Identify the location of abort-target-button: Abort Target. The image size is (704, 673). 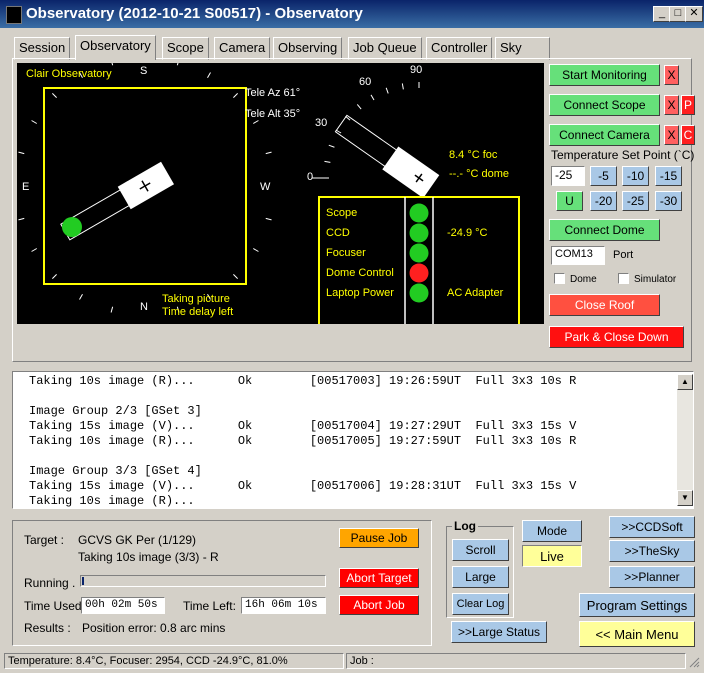
(379, 578).